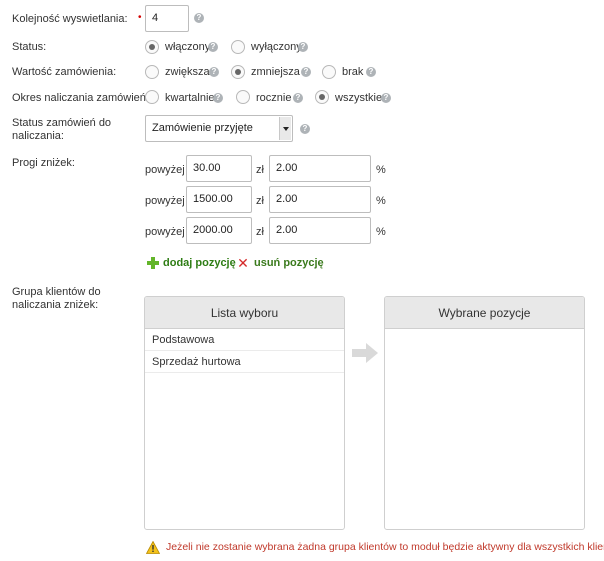  Describe the element at coordinates (322, 97) in the screenshot. I see `period-all-radio` at that location.